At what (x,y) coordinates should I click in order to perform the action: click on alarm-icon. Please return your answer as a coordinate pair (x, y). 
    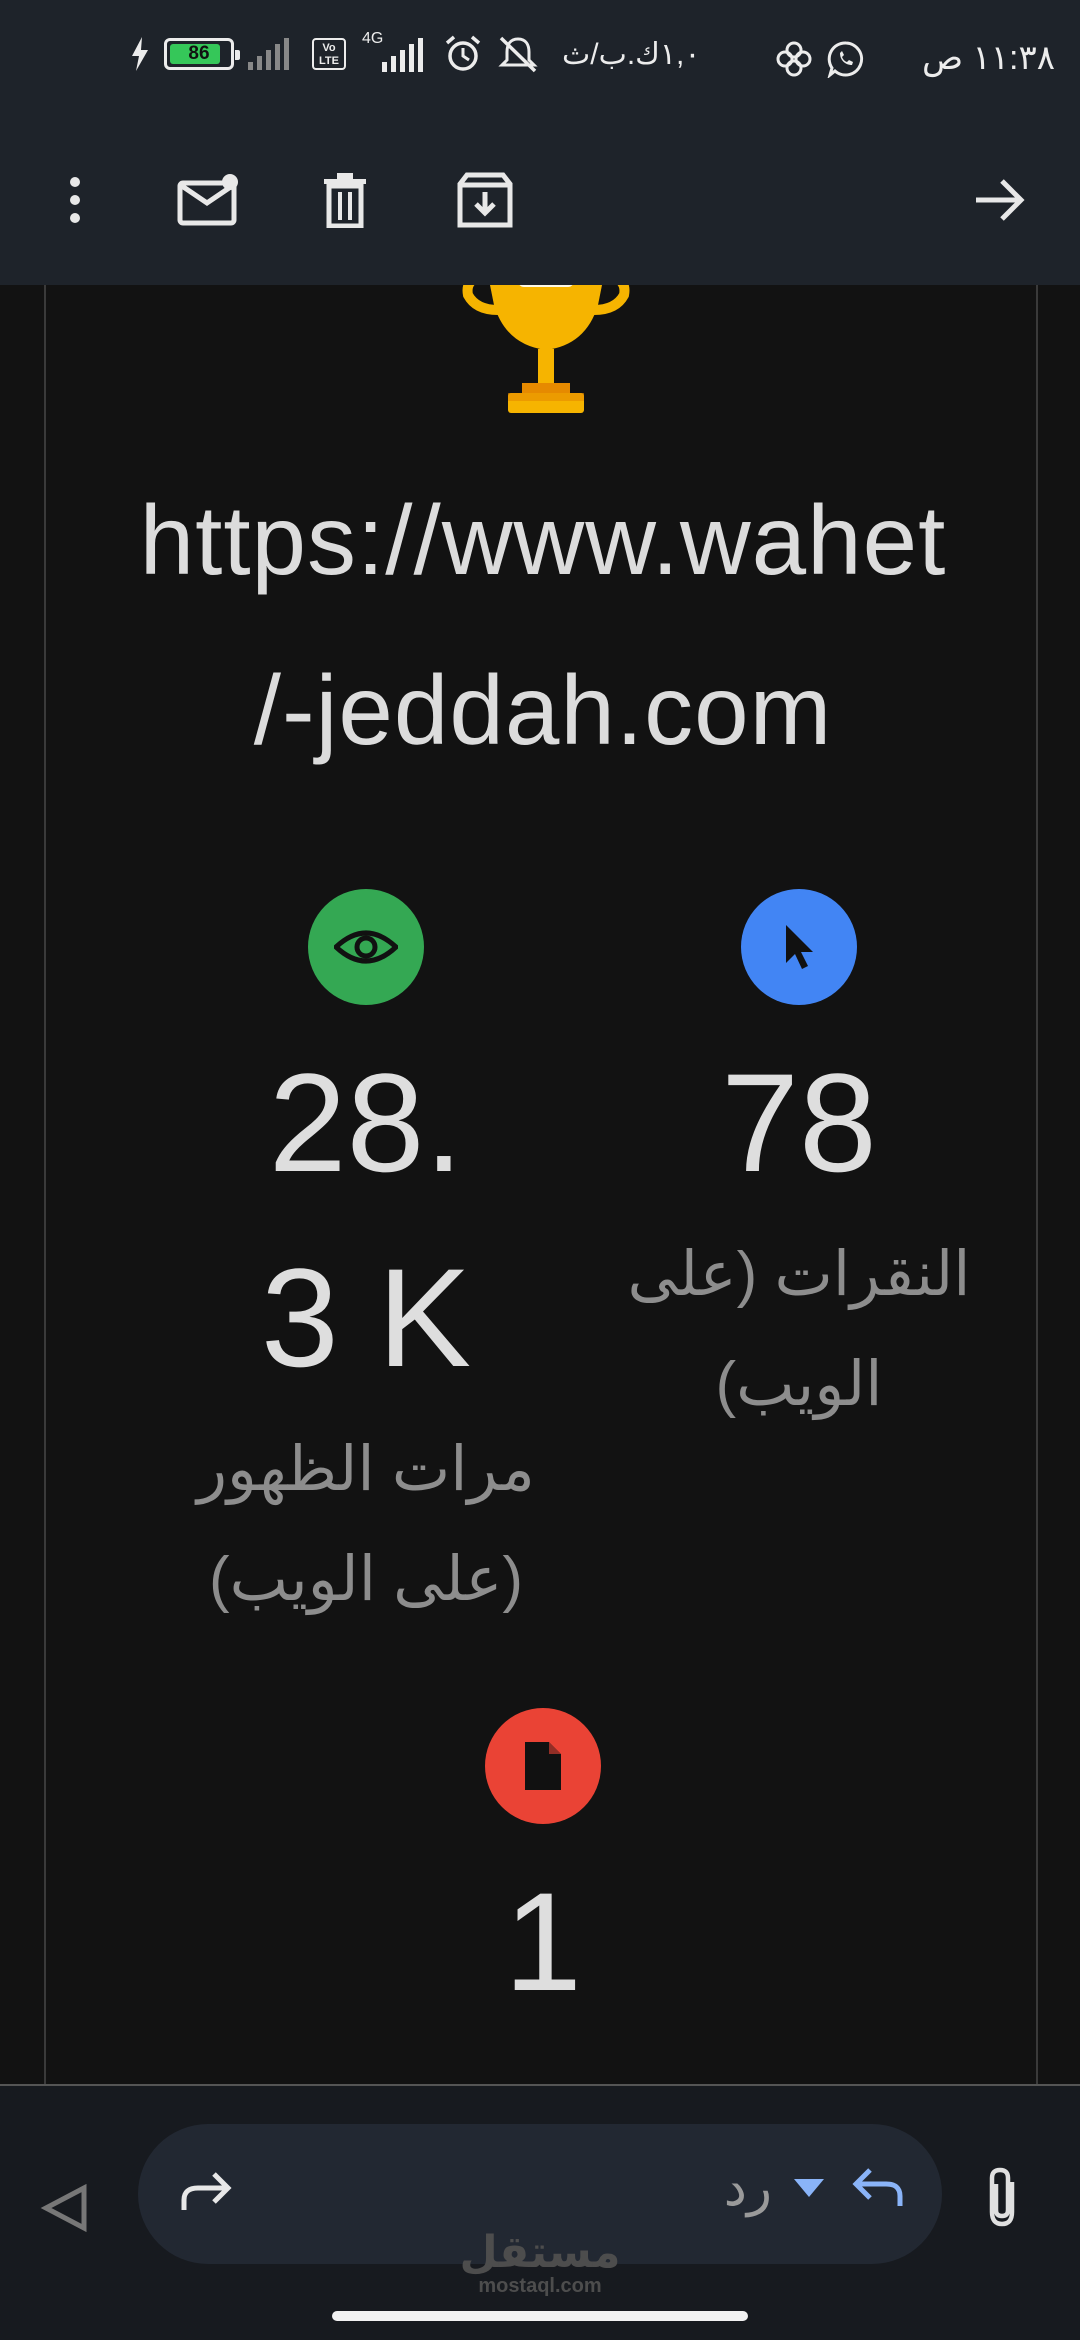
    Looking at the image, I should click on (463, 53).